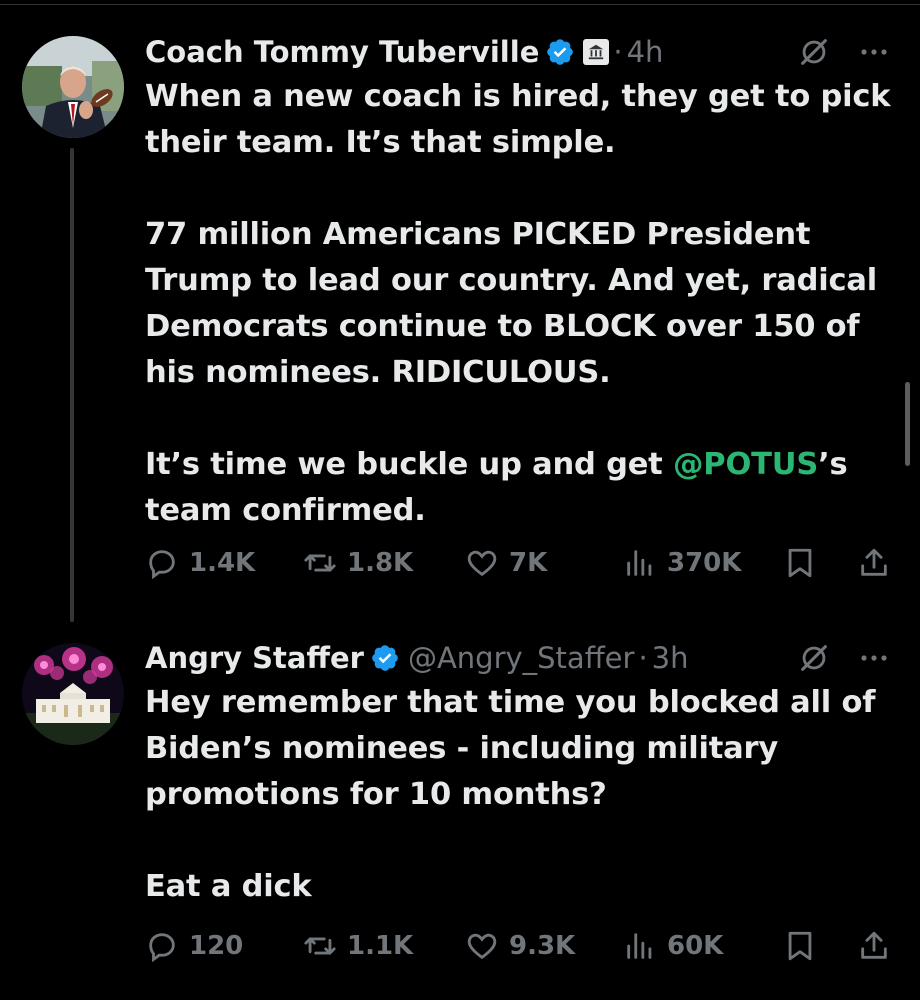 The height and width of the screenshot is (1000, 920). I want to click on thread-connector, so click(72, 385).